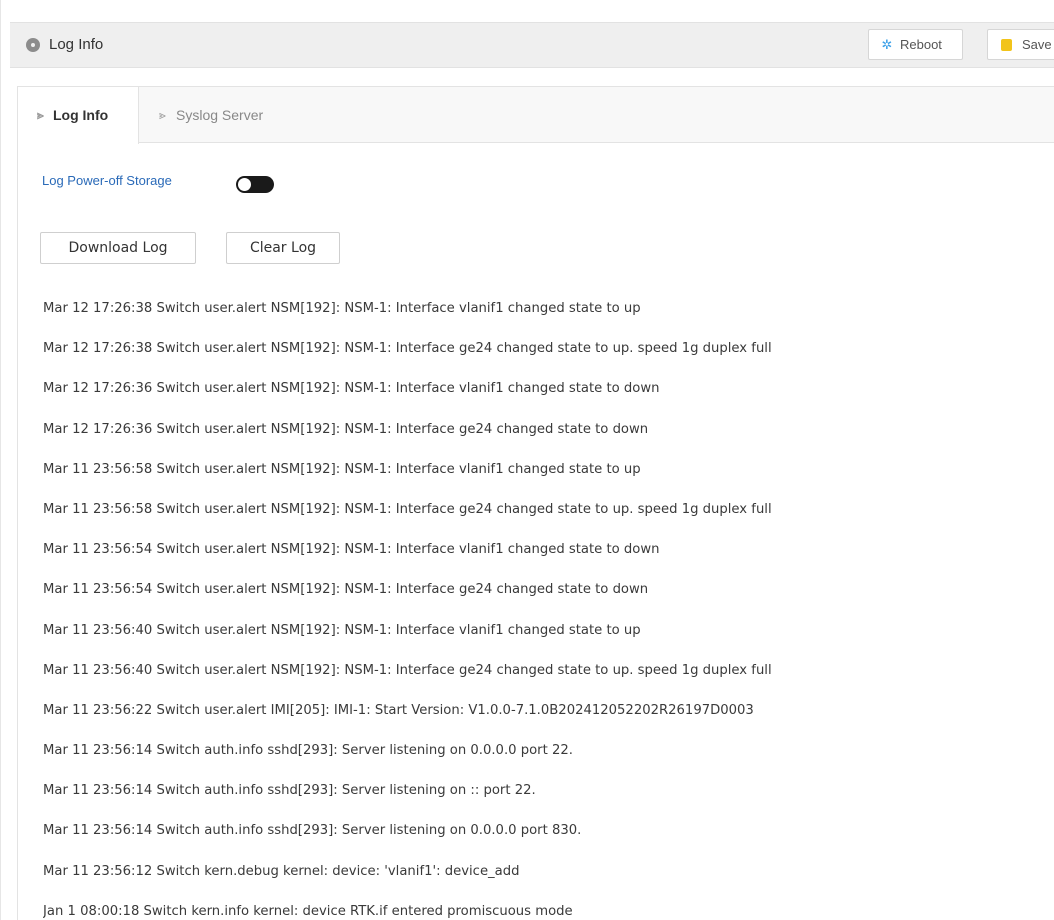  Describe the element at coordinates (118, 248) in the screenshot. I see `download-log-button: Download Log` at that location.